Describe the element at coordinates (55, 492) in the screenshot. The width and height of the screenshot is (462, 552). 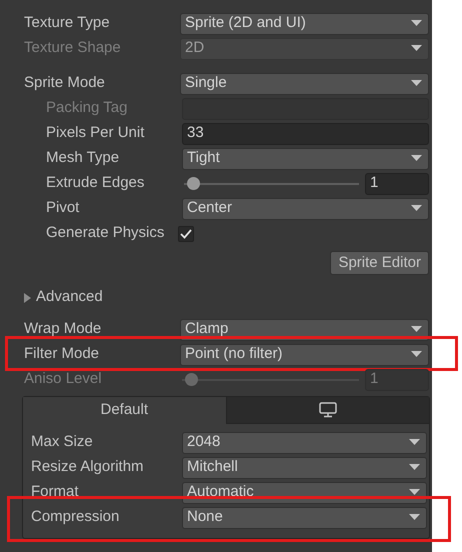
I see `field-label: Format` at that location.